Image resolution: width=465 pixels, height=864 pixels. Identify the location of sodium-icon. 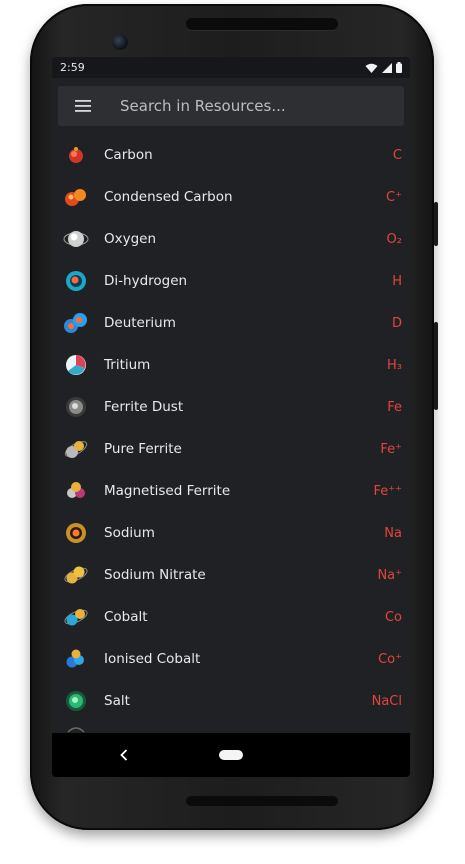
(76, 533).